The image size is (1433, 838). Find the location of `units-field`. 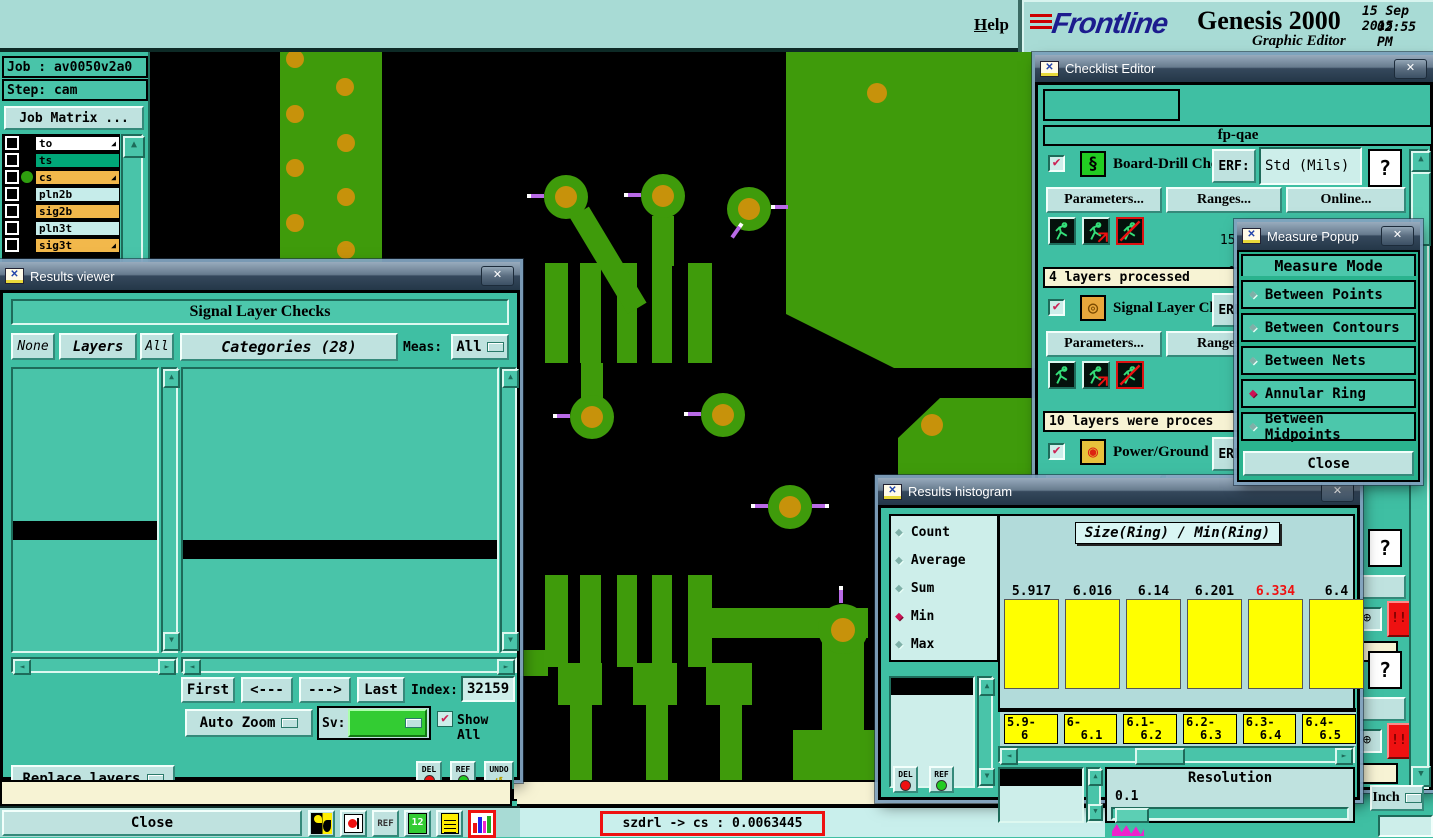

units-field is located at coordinates (1405, 826).